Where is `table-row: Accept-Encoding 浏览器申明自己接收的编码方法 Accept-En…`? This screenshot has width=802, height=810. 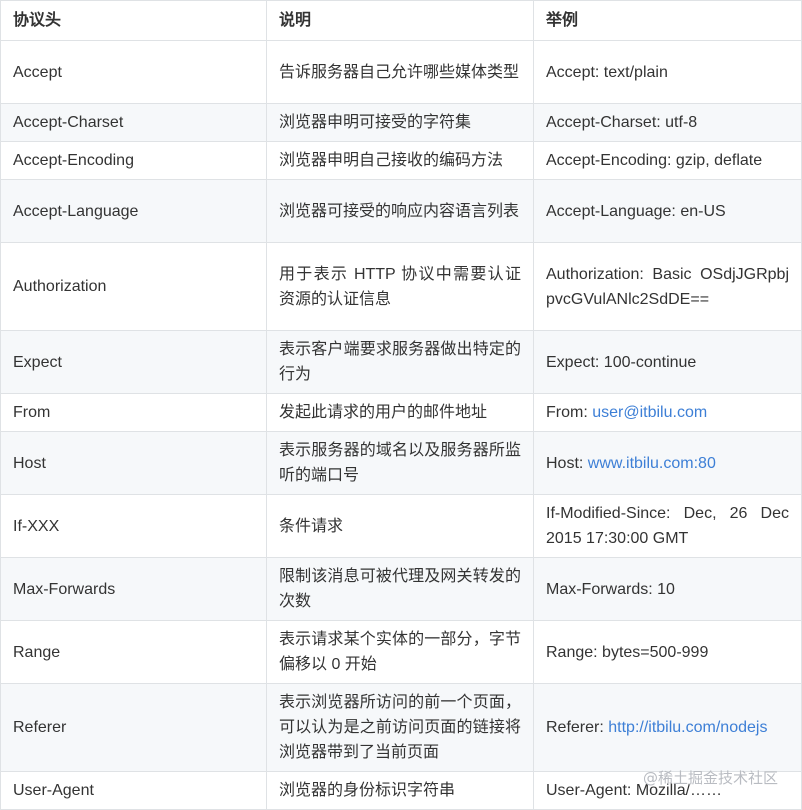
table-row: Accept-Encoding 浏览器申明自己接收的编码方法 Accept-En… is located at coordinates (401, 161).